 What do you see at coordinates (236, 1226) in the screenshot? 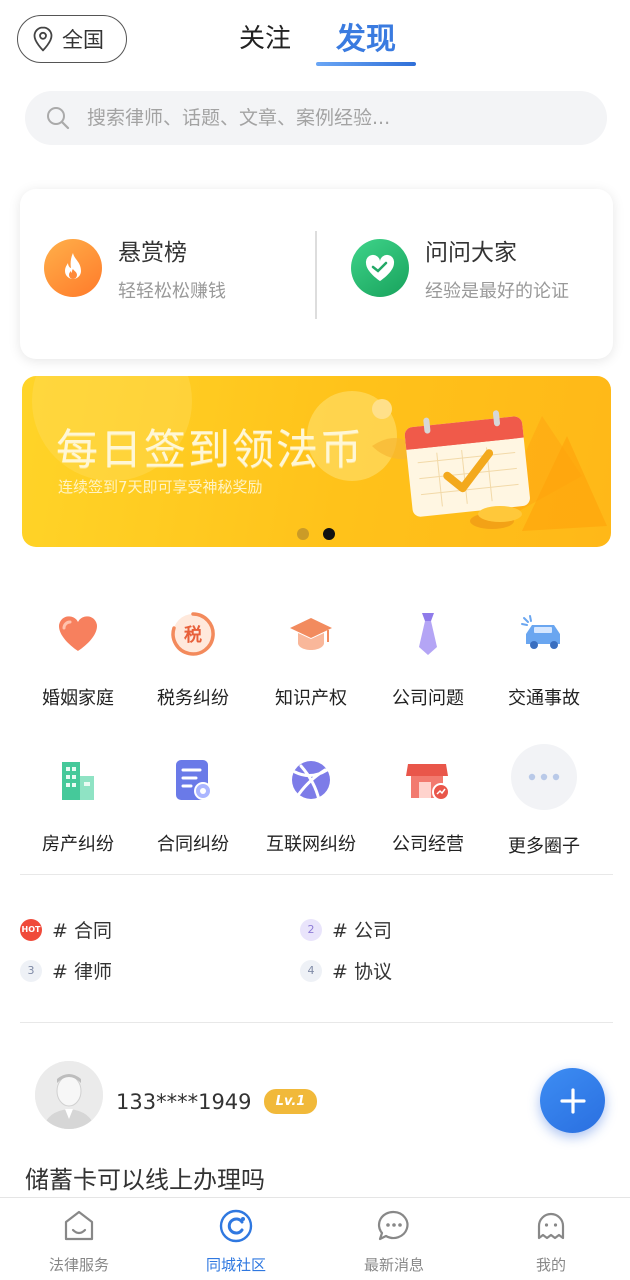
I see `community-icon` at bounding box center [236, 1226].